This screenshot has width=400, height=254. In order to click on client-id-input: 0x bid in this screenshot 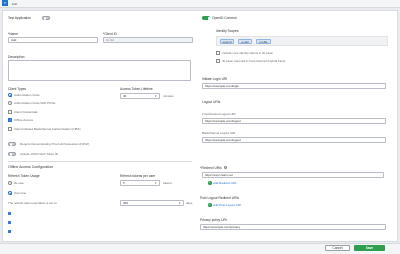, I will do `click(148, 40)`.